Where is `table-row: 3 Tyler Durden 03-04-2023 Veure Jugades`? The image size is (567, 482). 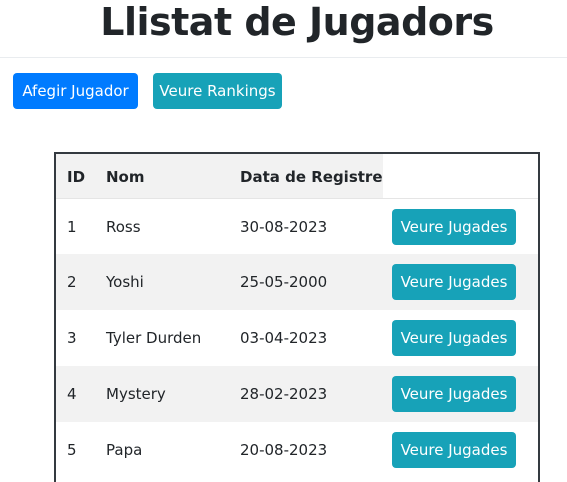
table-row: 3 Tyler Durden 03-04-2023 Veure Jugades is located at coordinates (297, 338).